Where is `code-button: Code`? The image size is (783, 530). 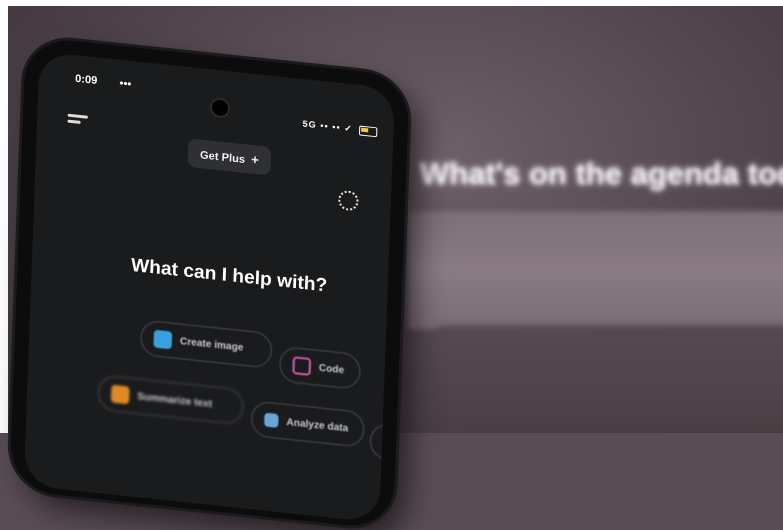
code-button: Code is located at coordinates (319, 367).